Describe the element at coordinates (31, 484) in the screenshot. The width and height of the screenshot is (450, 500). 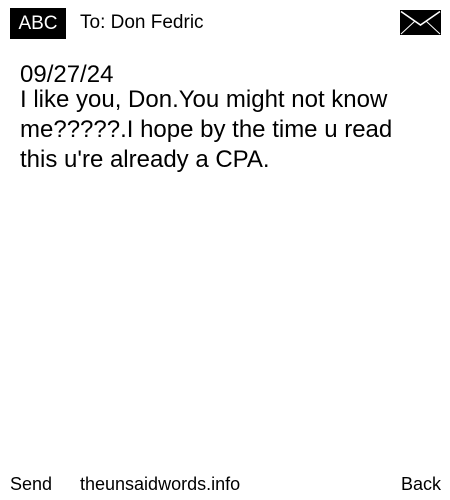
I see `send-button: Send` at that location.